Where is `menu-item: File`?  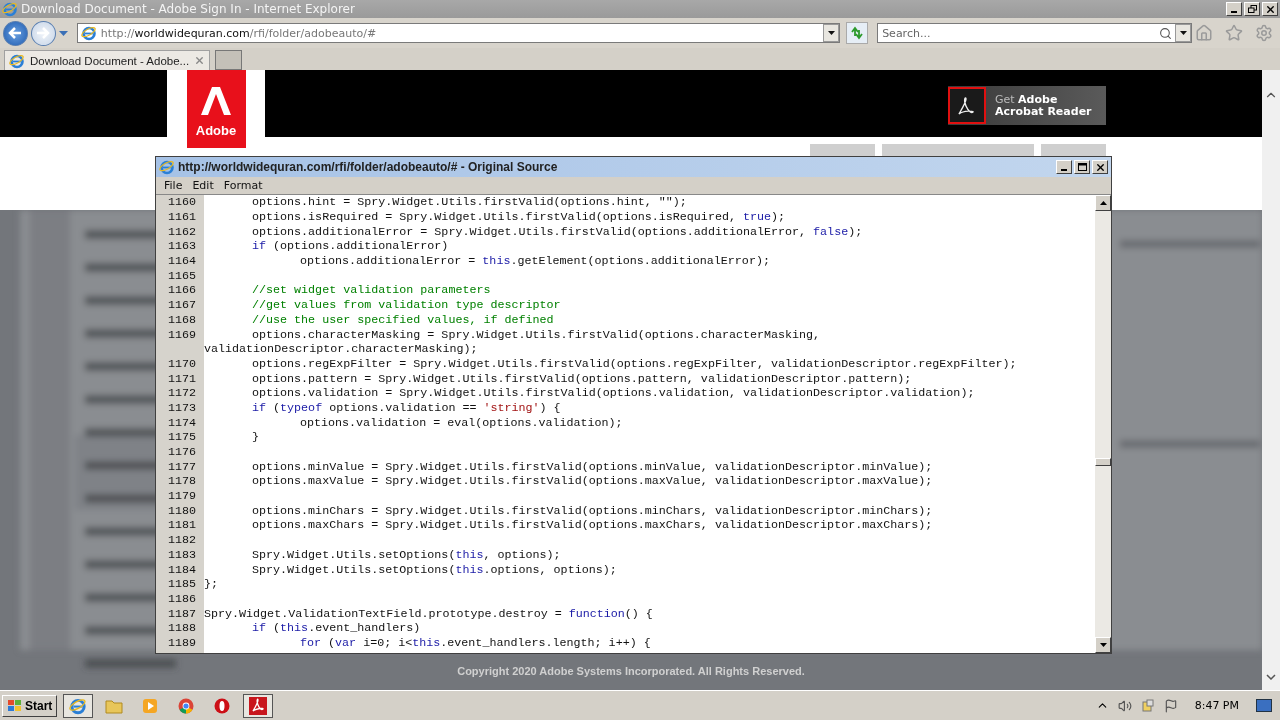 menu-item: File is located at coordinates (173, 185).